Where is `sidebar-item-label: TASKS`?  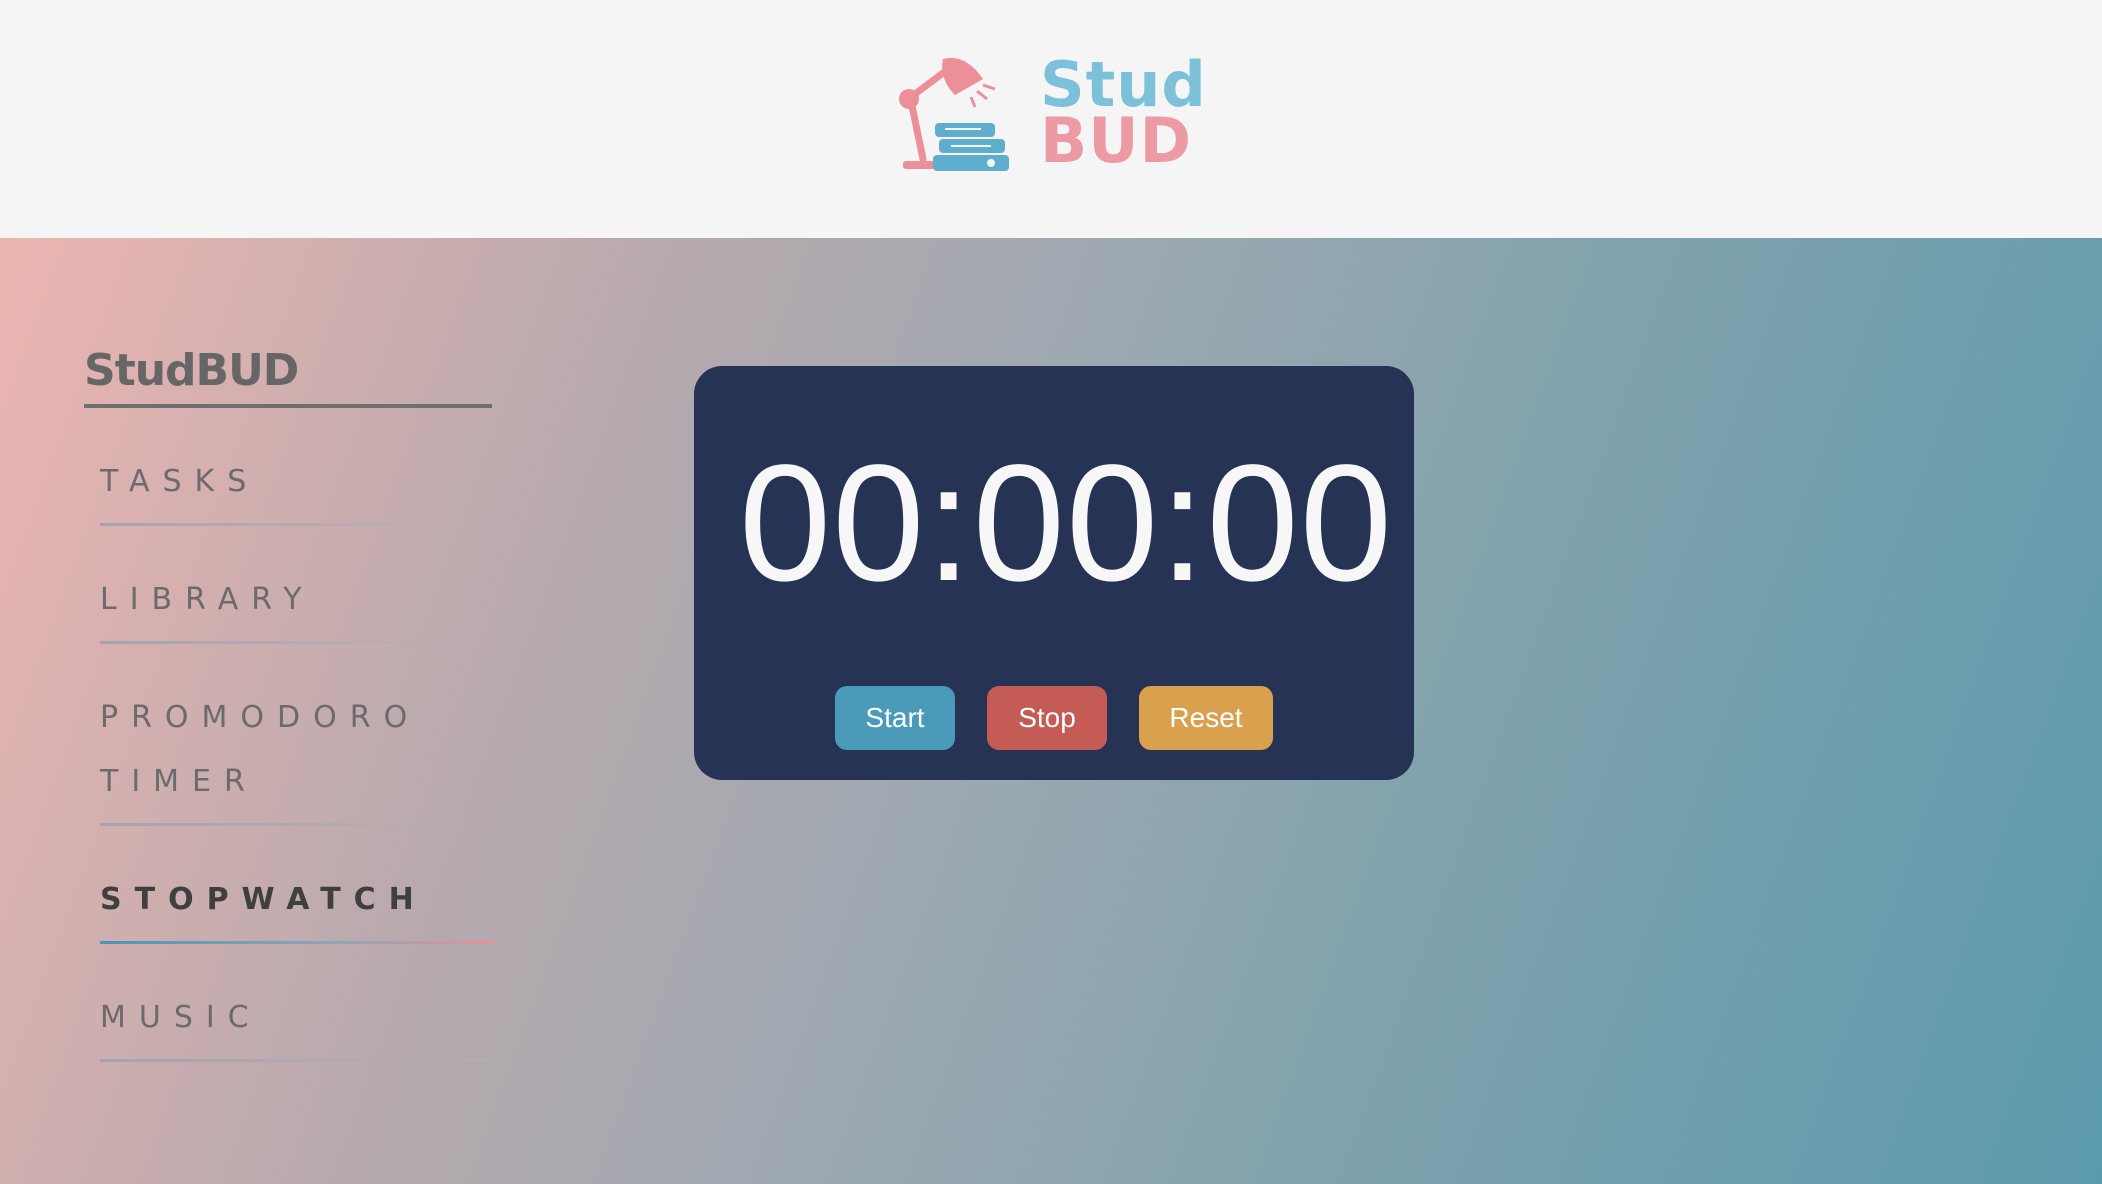
sidebar-item-label: TASKS is located at coordinates (180, 481).